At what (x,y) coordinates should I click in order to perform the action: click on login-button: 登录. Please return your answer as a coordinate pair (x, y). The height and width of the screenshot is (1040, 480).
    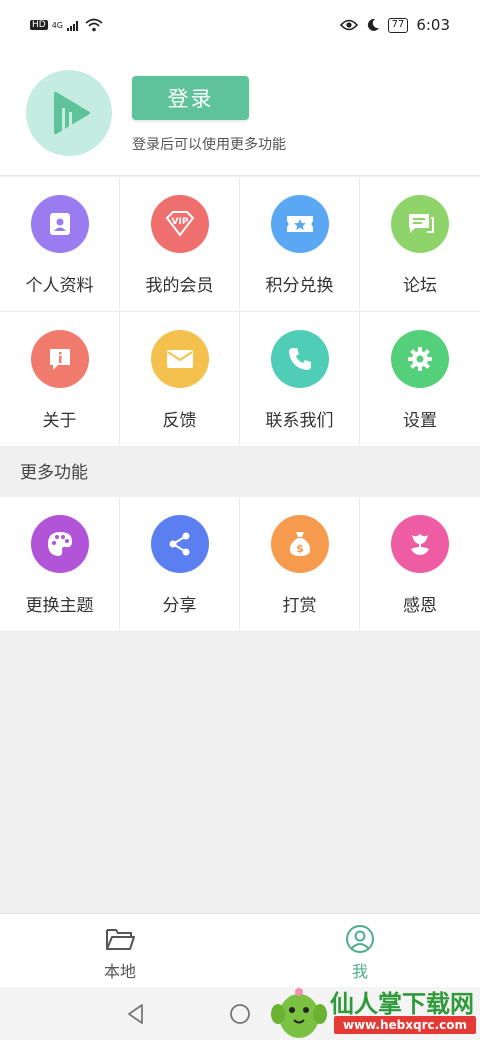
    Looking at the image, I should click on (190, 98).